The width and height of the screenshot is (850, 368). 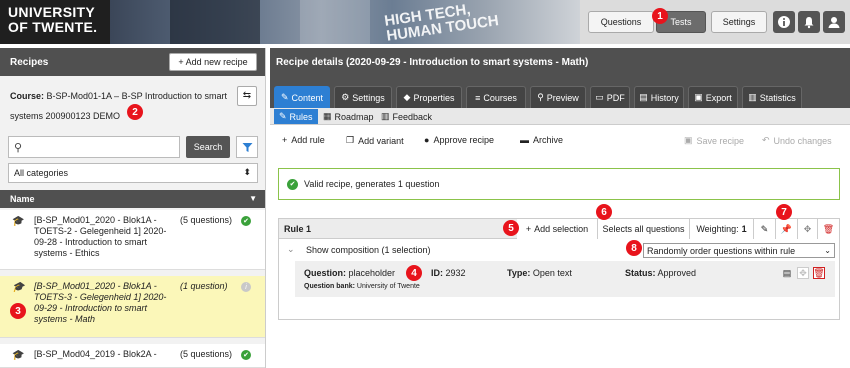 What do you see at coordinates (414, 273) in the screenshot?
I see `annotation-marker-4: 4` at bounding box center [414, 273].